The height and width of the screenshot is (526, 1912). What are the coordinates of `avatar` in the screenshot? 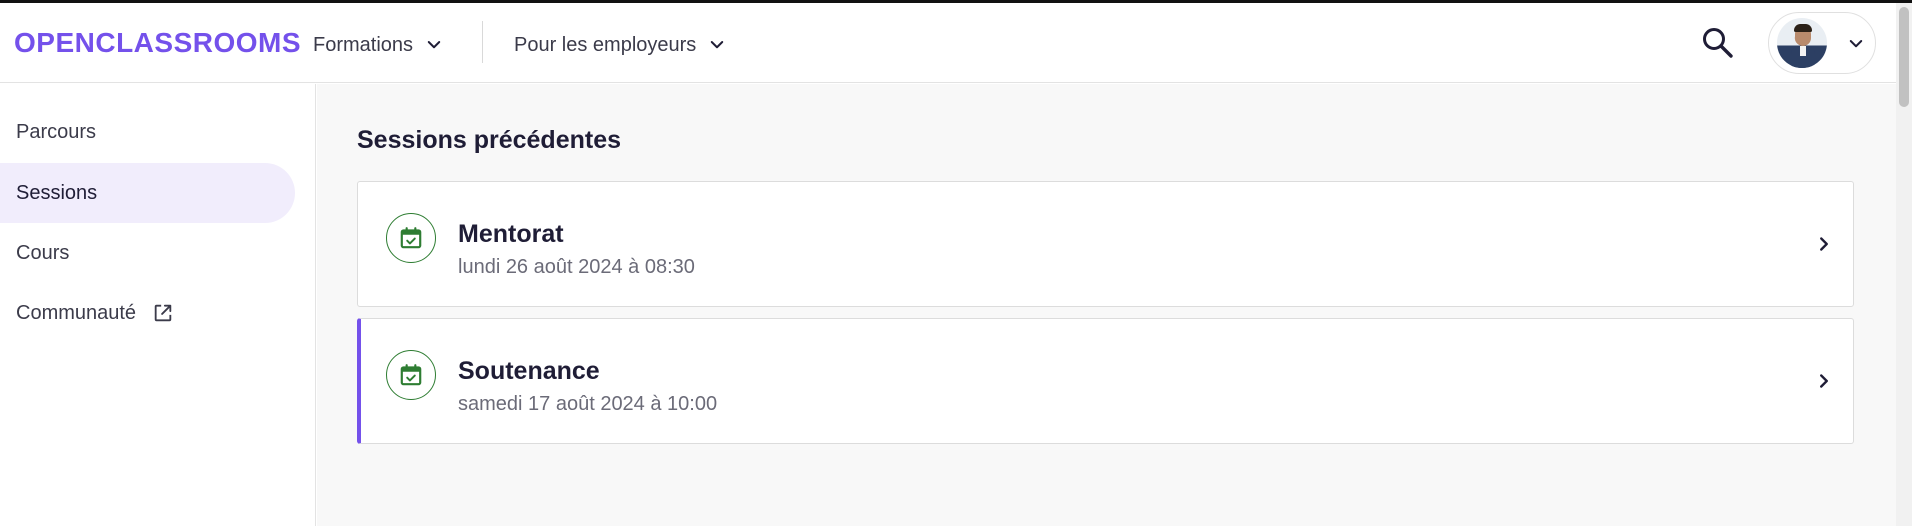 It's located at (1802, 43).